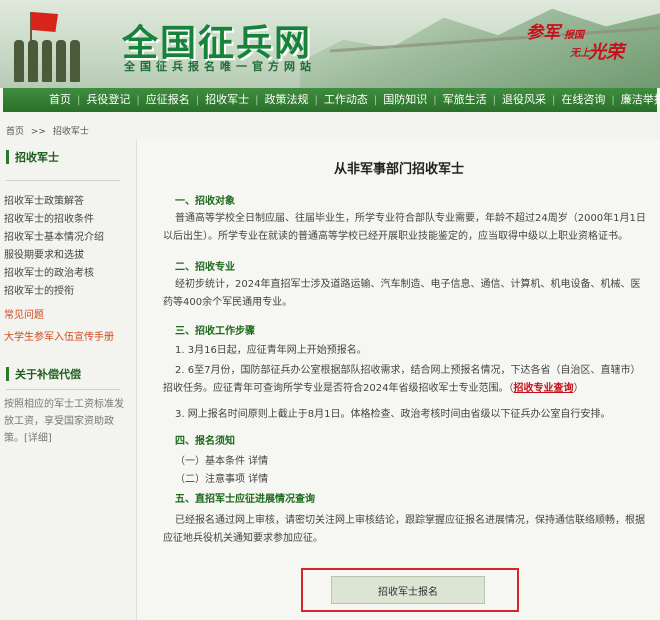 Image resolution: width=660 pixels, height=620 pixels. I want to click on section-heading: 五、直招军士应征进展情况查询, so click(245, 499).